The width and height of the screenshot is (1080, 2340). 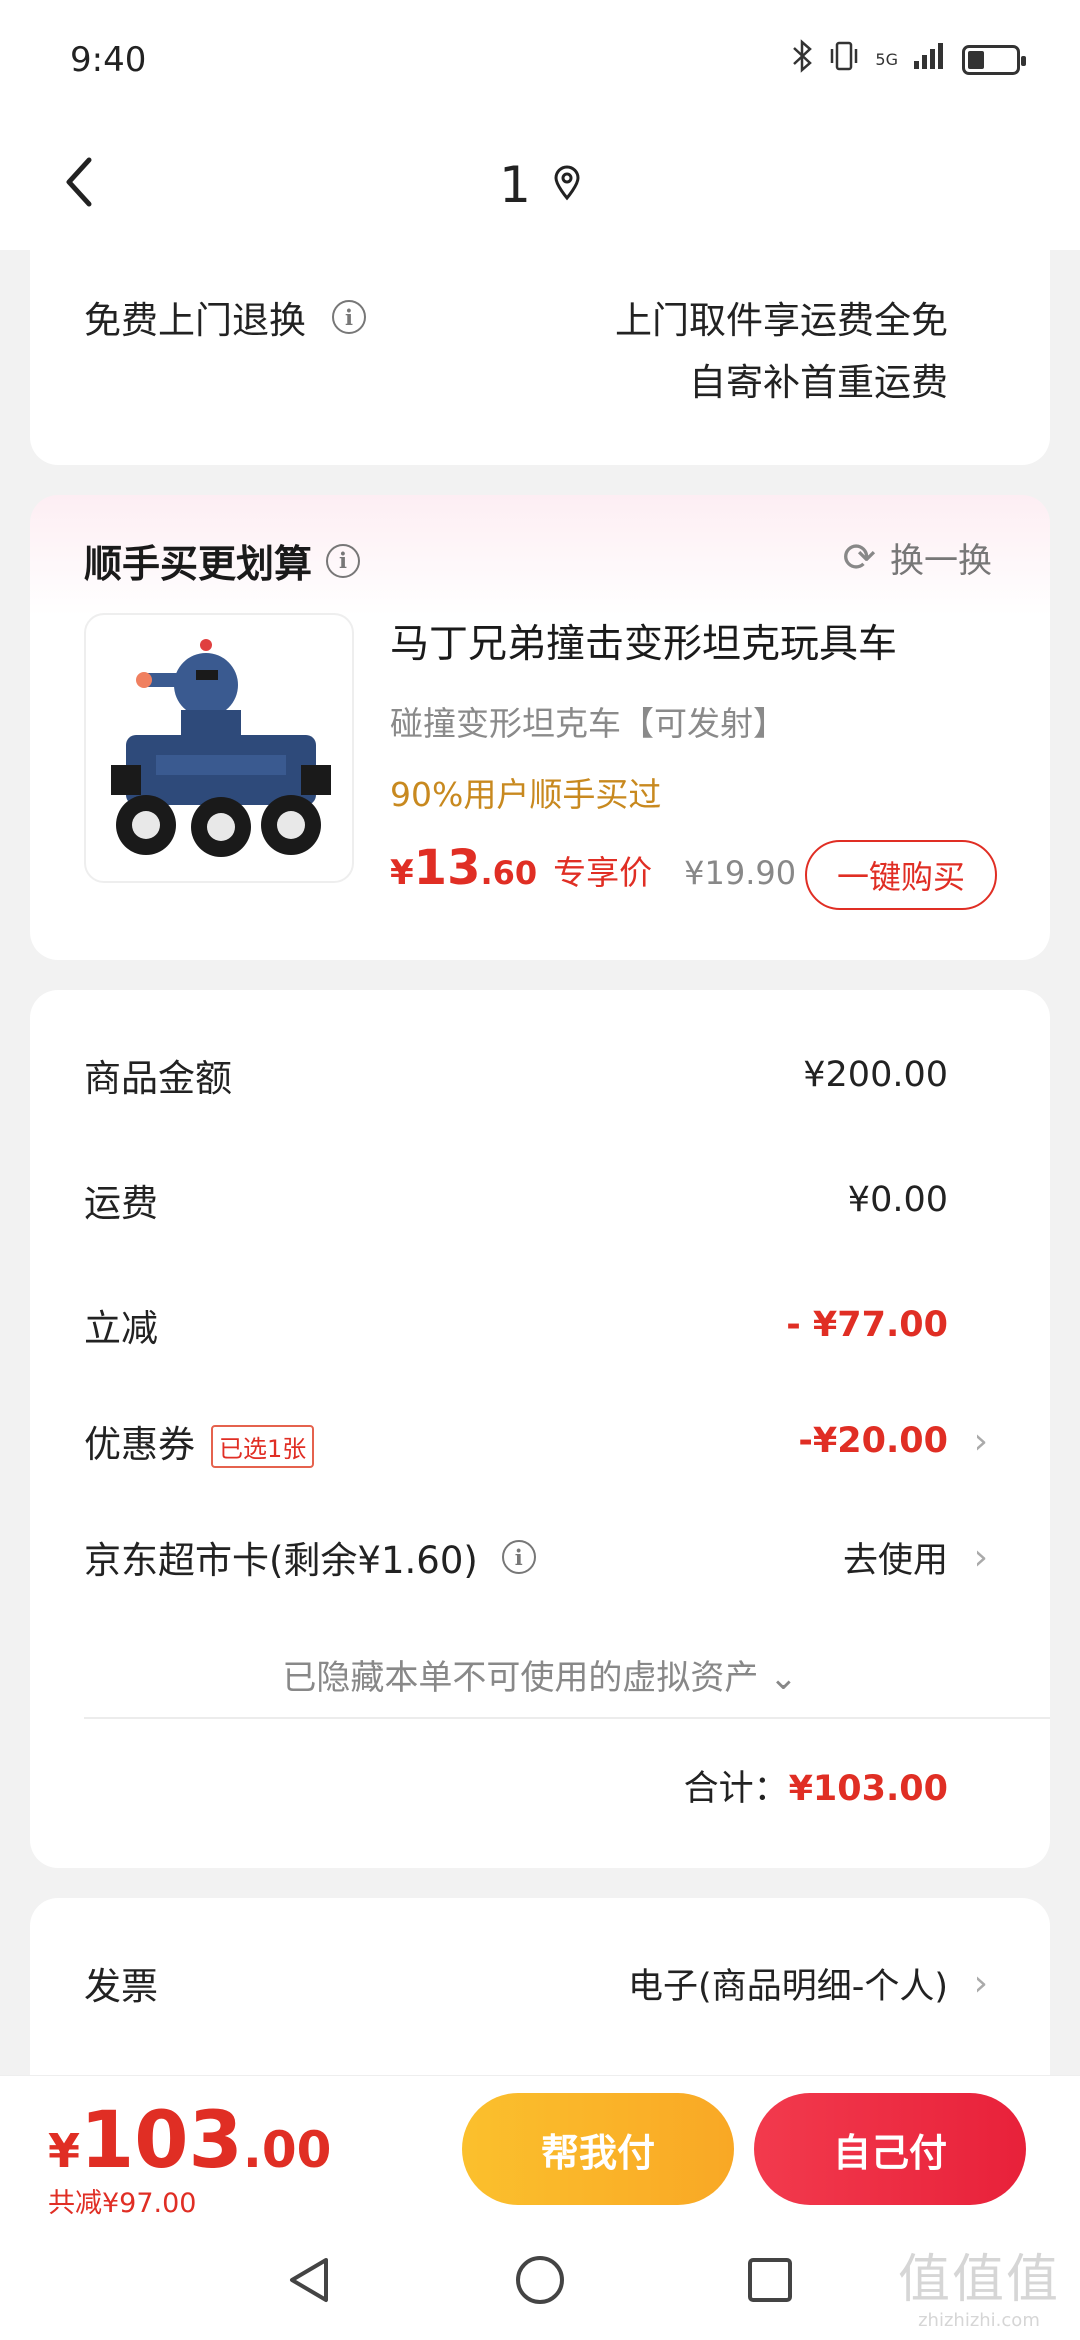 What do you see at coordinates (895, 1557) in the screenshot?
I see `use-card-action: 去使用` at bounding box center [895, 1557].